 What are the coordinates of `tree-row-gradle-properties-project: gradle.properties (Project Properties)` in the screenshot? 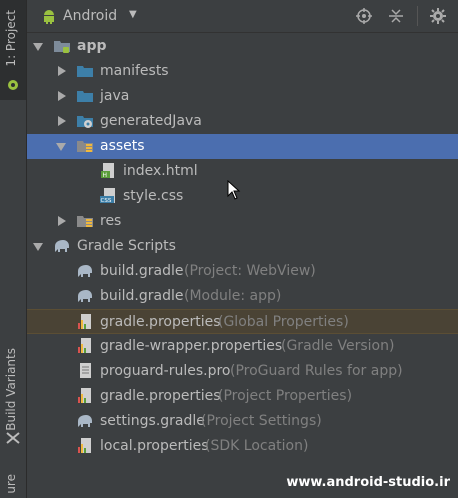 It's located at (242, 396).